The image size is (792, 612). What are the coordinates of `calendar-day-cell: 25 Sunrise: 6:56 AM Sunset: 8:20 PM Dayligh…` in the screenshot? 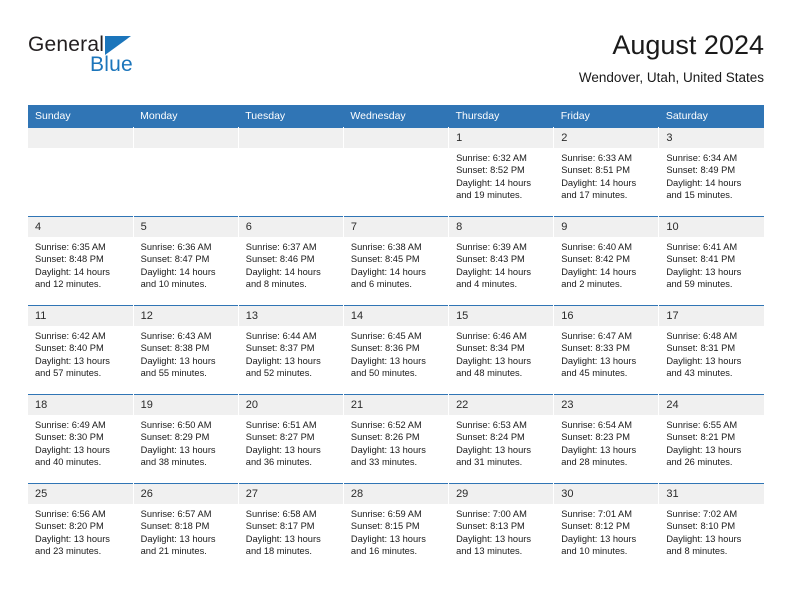 It's located at (81, 527).